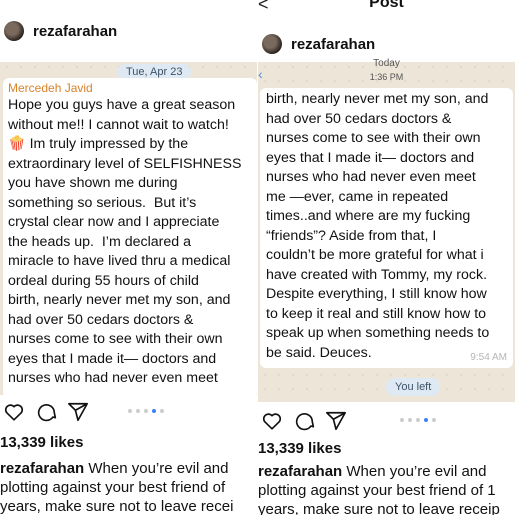 The width and height of the screenshot is (515, 515). Describe the element at coordinates (379, 508) in the screenshot. I see `caption-line: years, make sure not to leave receip` at that location.